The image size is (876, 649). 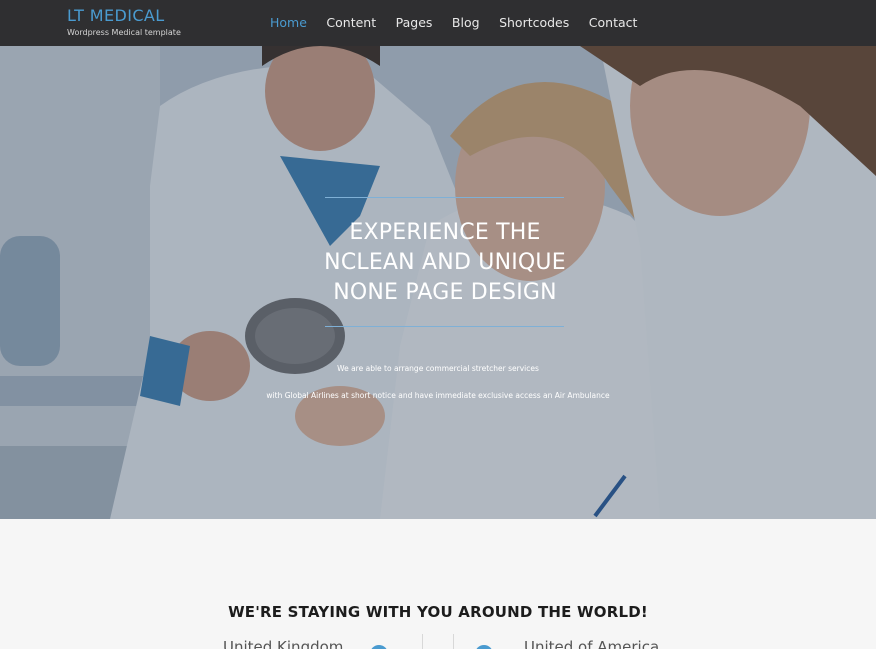 I want to click on nav-item-contact: Contact, so click(x=613, y=22).